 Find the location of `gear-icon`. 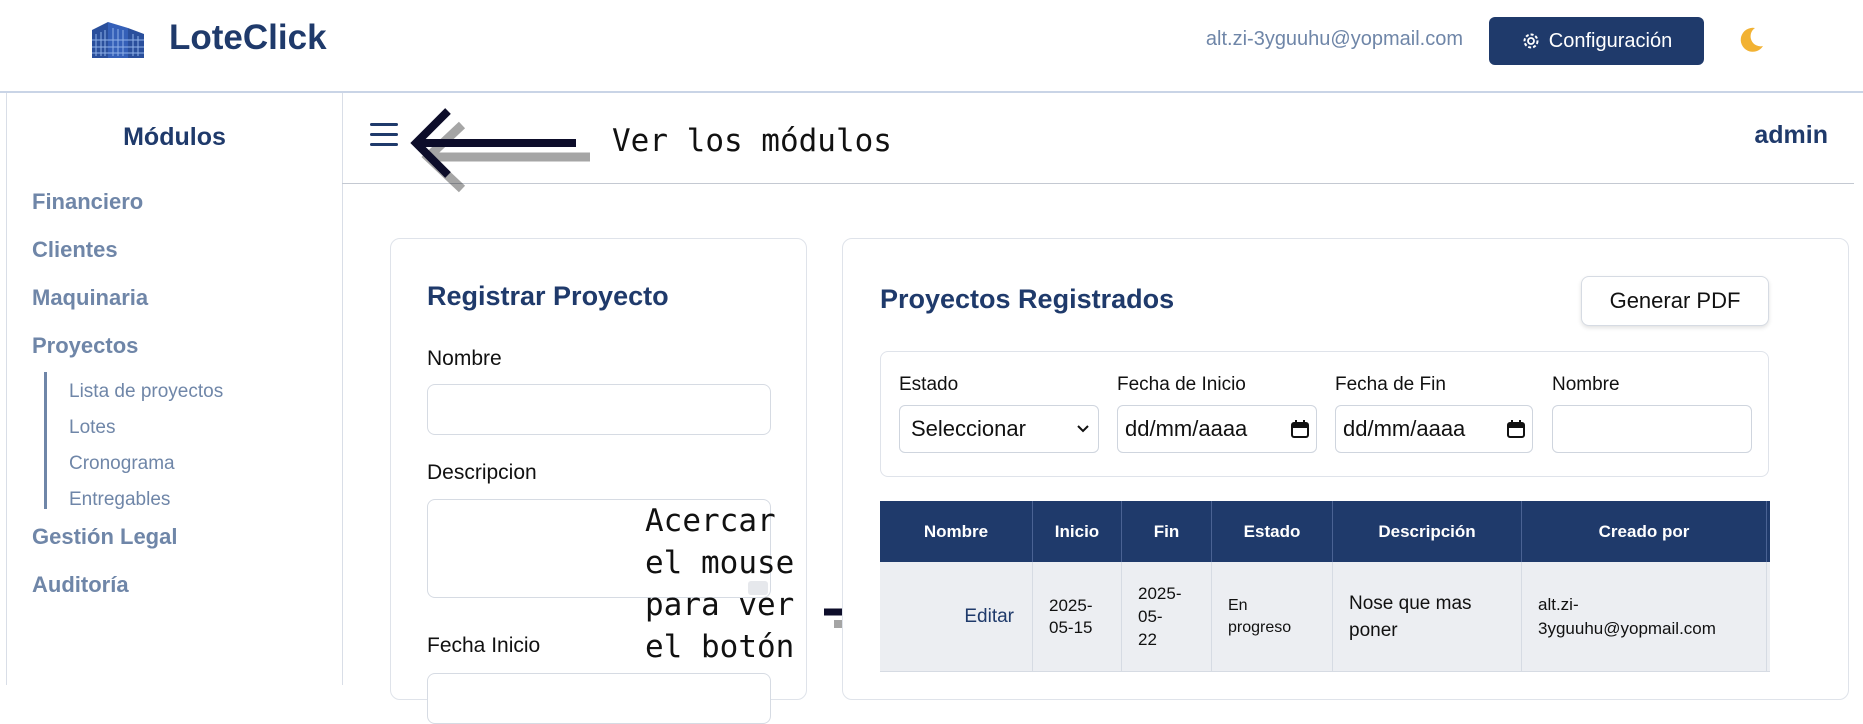

gear-icon is located at coordinates (1531, 41).